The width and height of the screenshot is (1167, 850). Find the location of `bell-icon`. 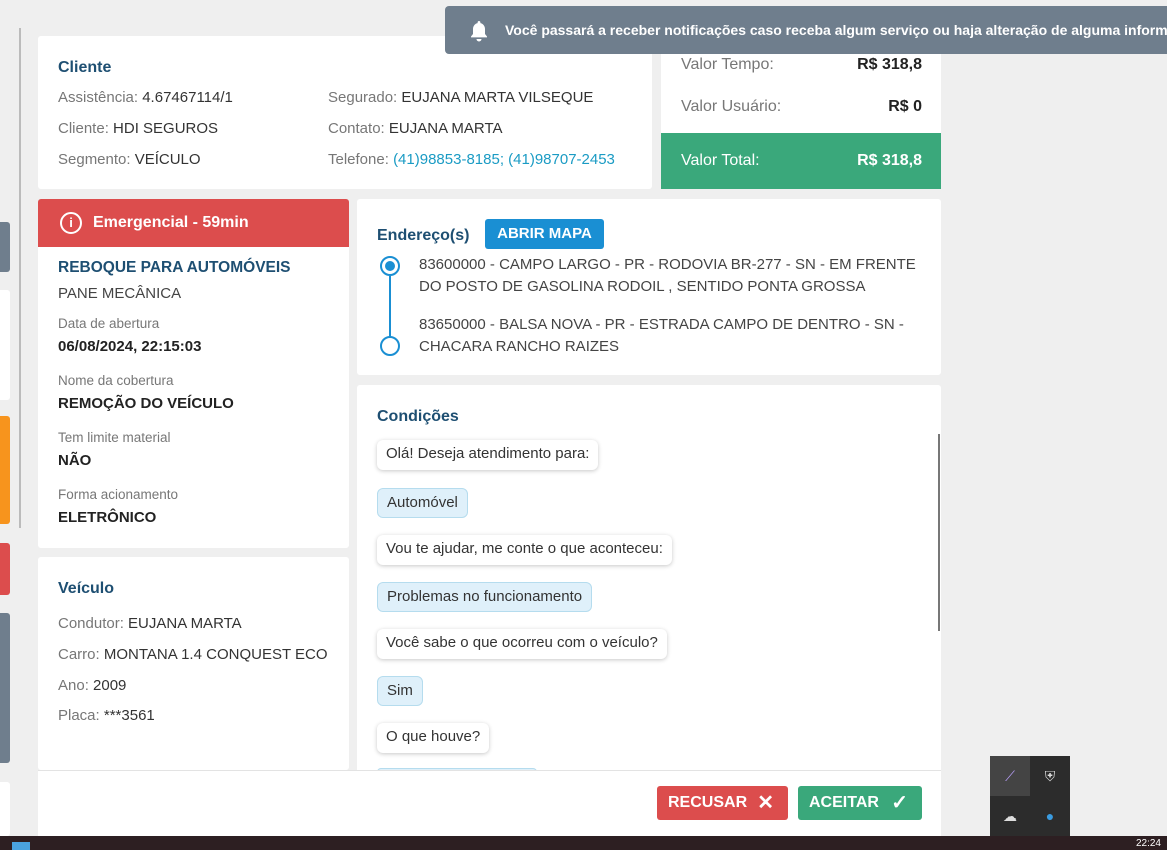

bell-icon is located at coordinates (479, 31).